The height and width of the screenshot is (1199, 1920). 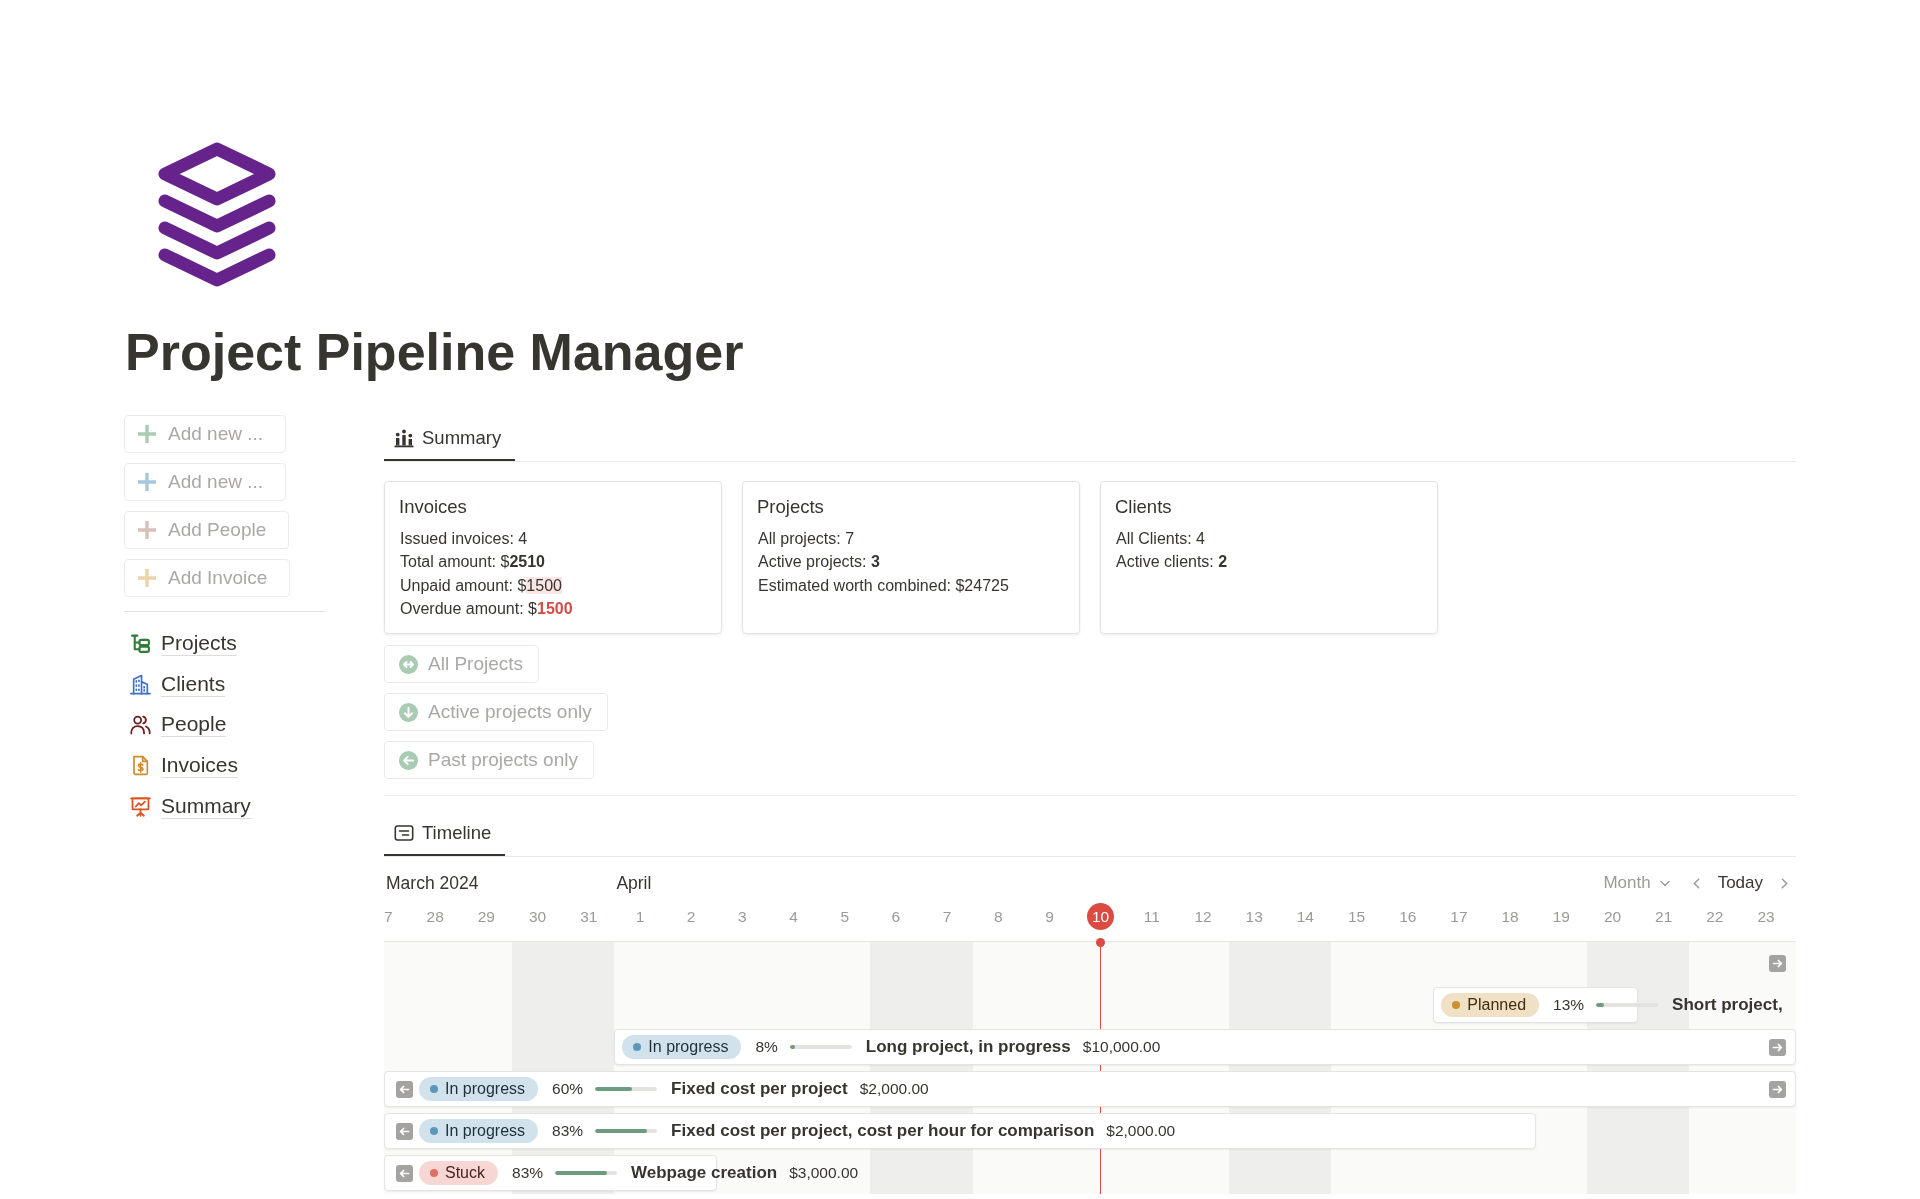 I want to click on month-label: April, so click(x=633, y=883).